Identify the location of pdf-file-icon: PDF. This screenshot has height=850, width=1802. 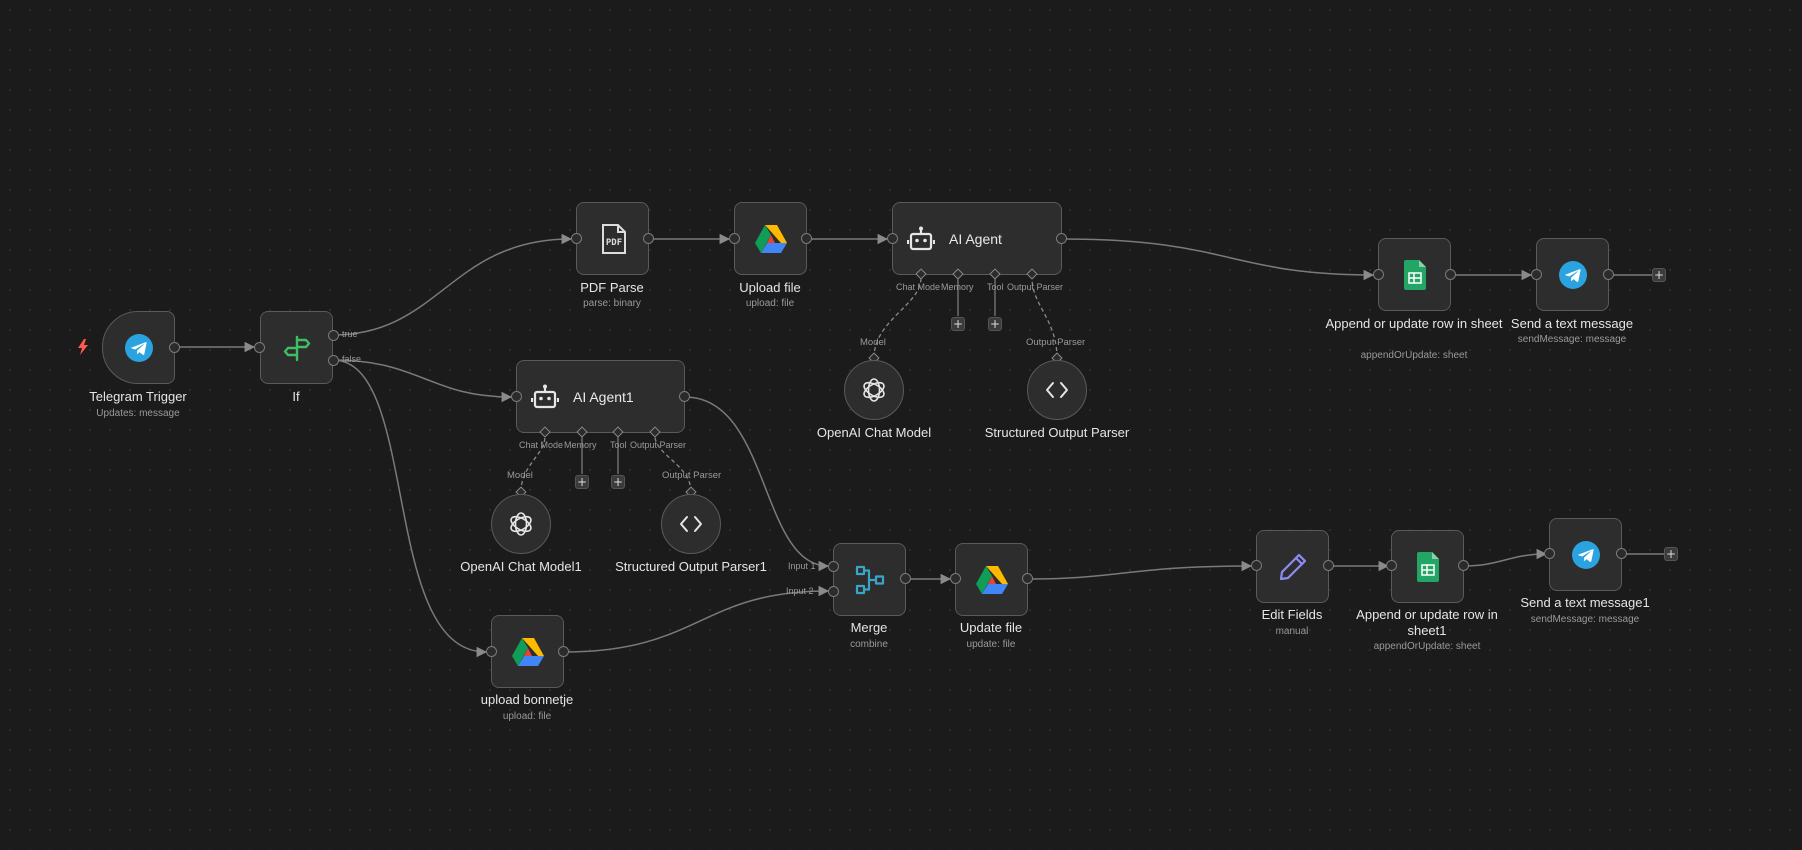
(613, 238).